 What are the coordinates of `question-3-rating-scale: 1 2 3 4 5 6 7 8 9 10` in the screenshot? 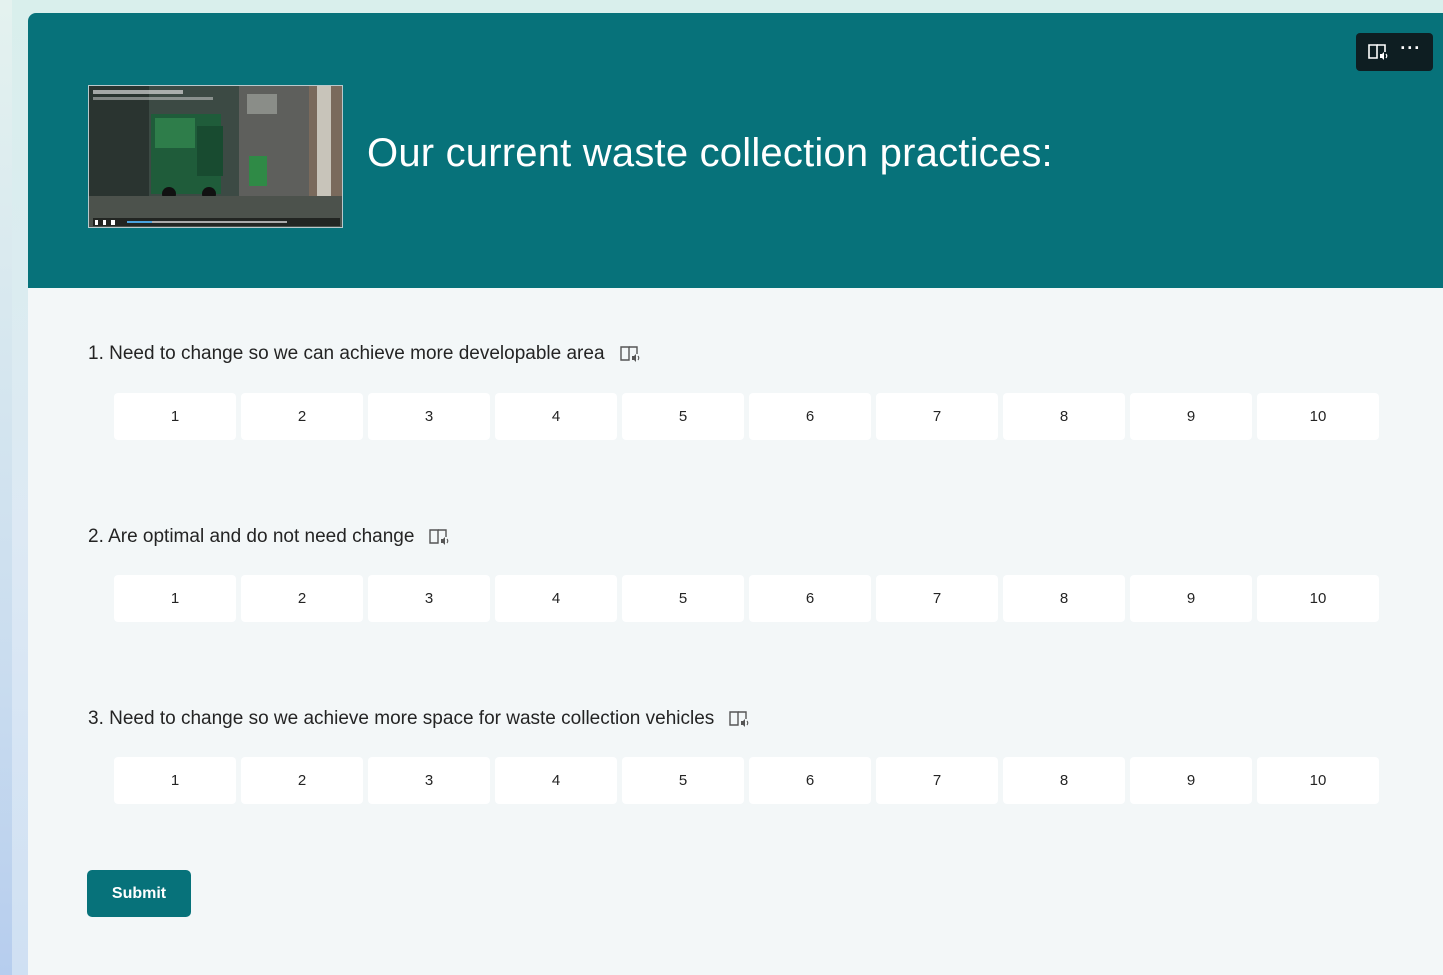 It's located at (746, 780).